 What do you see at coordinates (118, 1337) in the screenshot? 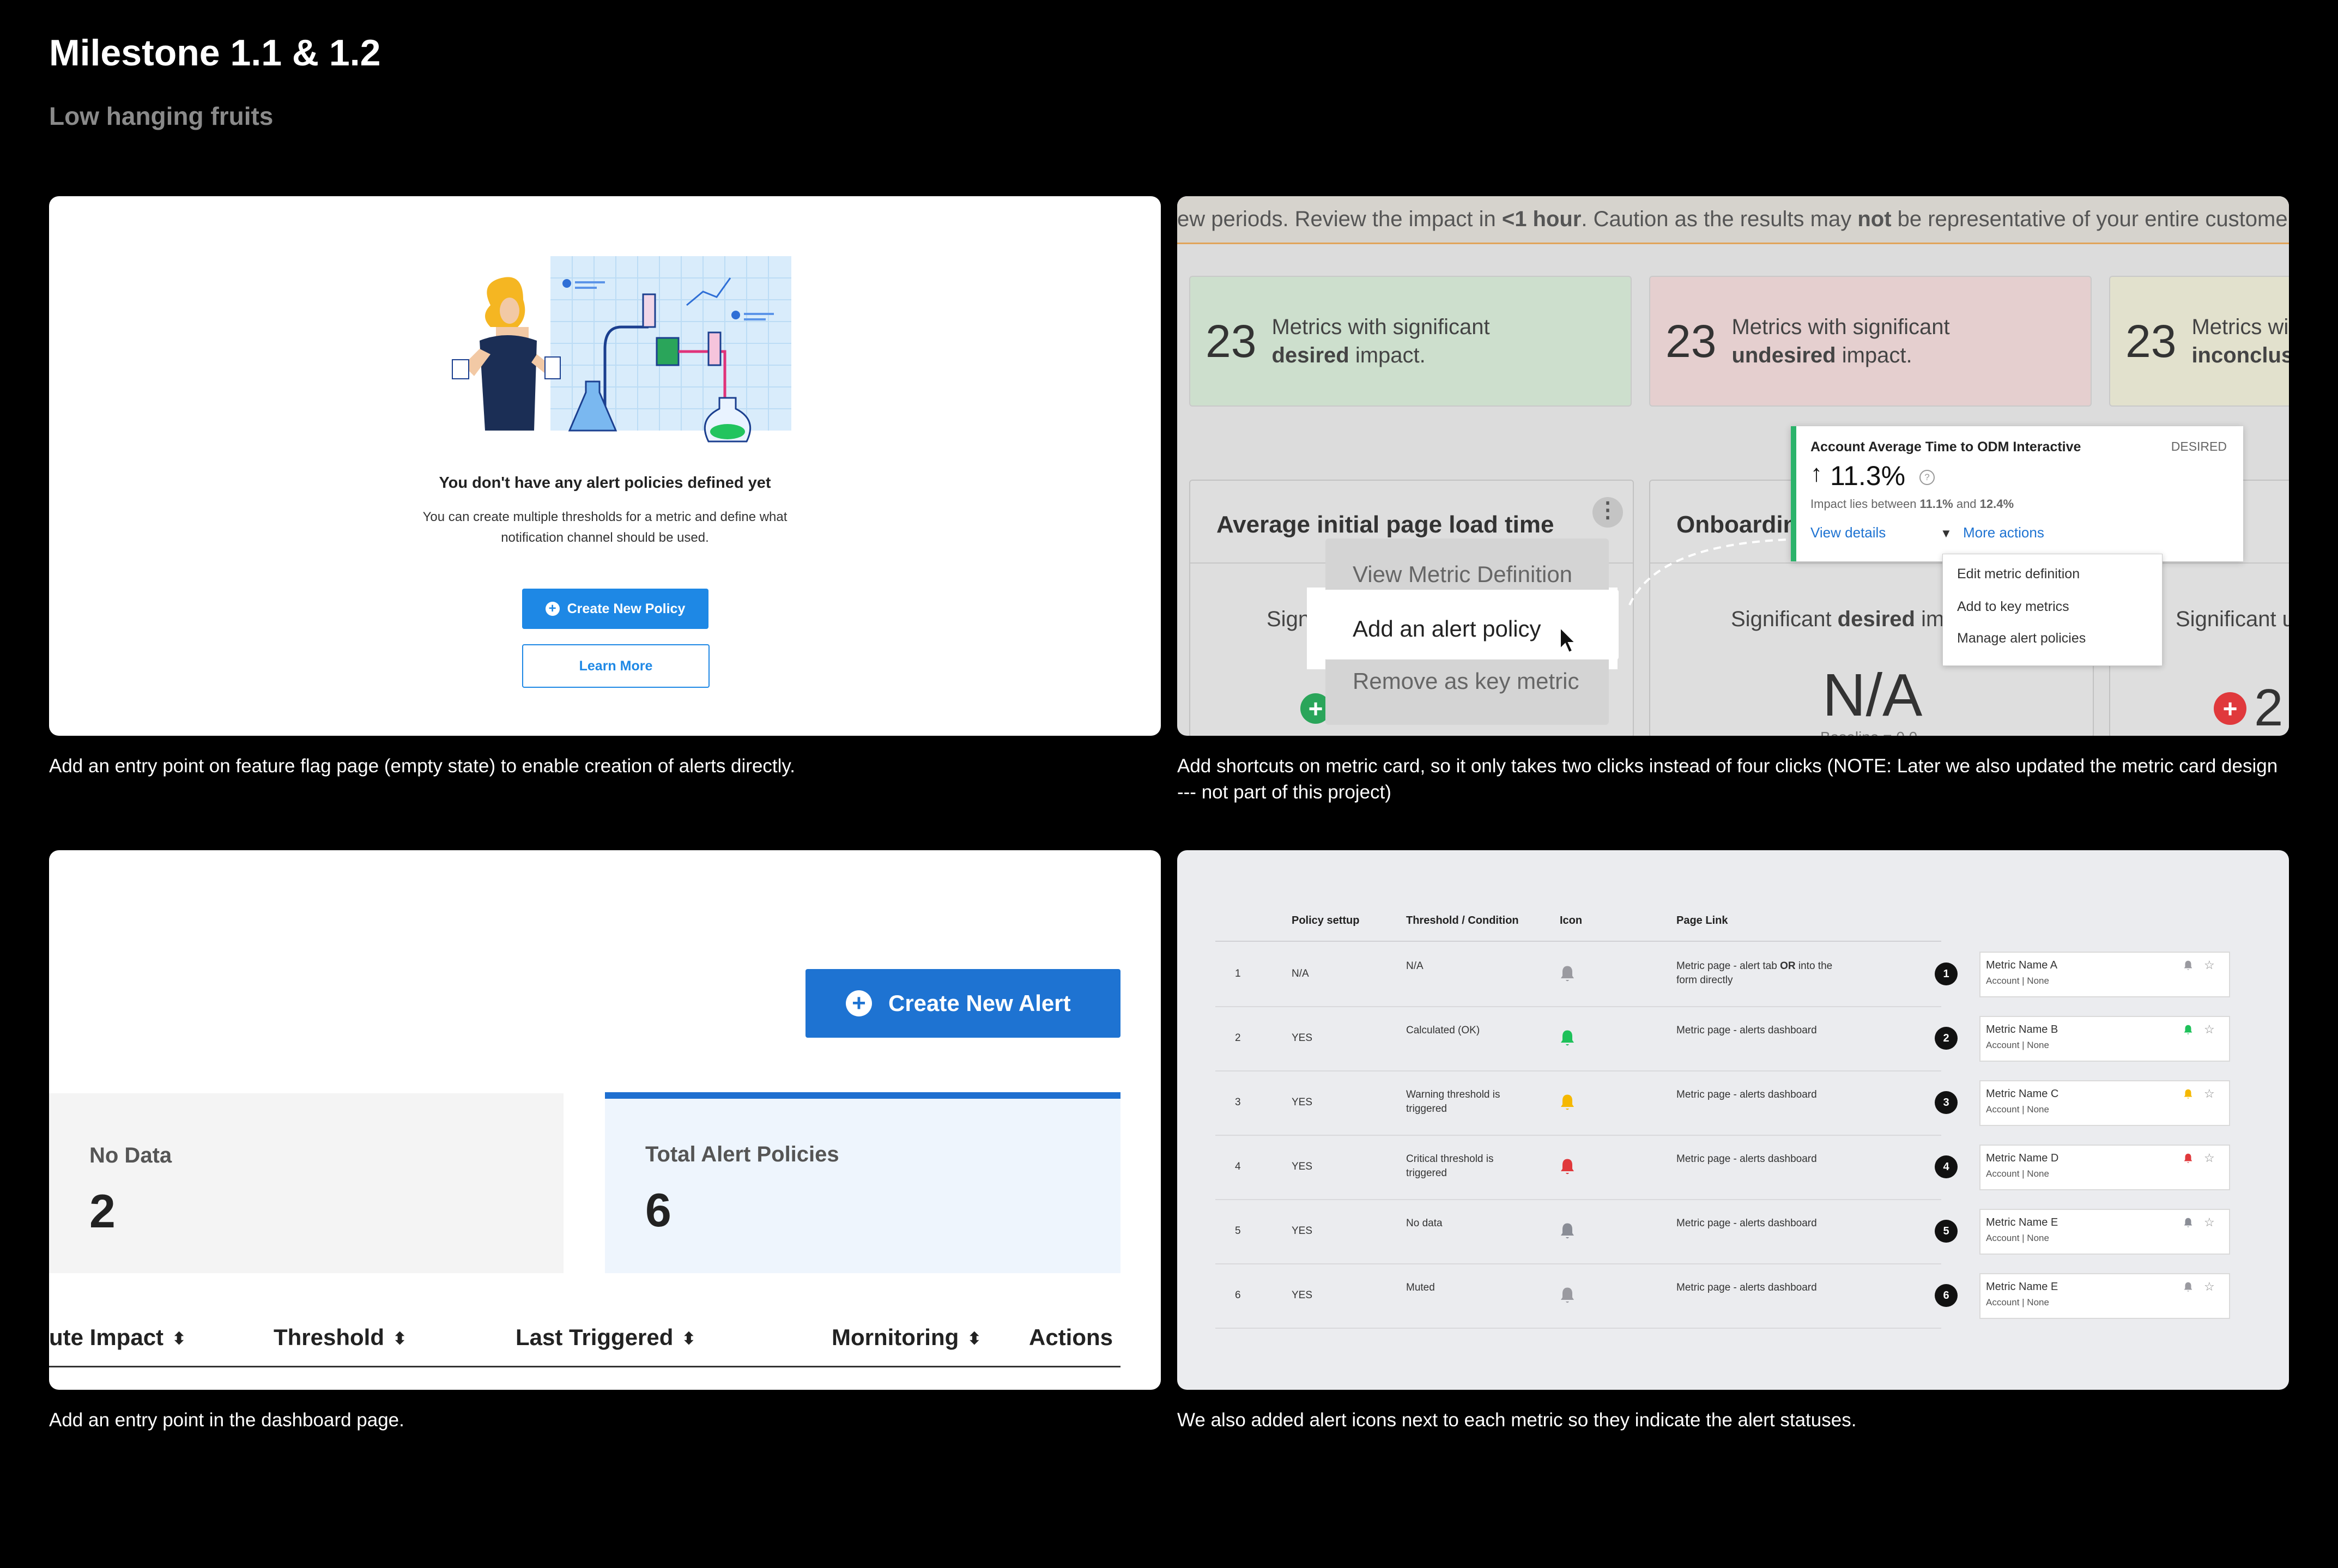
I see `column-header-impact: ute Impact ⬍` at bounding box center [118, 1337].